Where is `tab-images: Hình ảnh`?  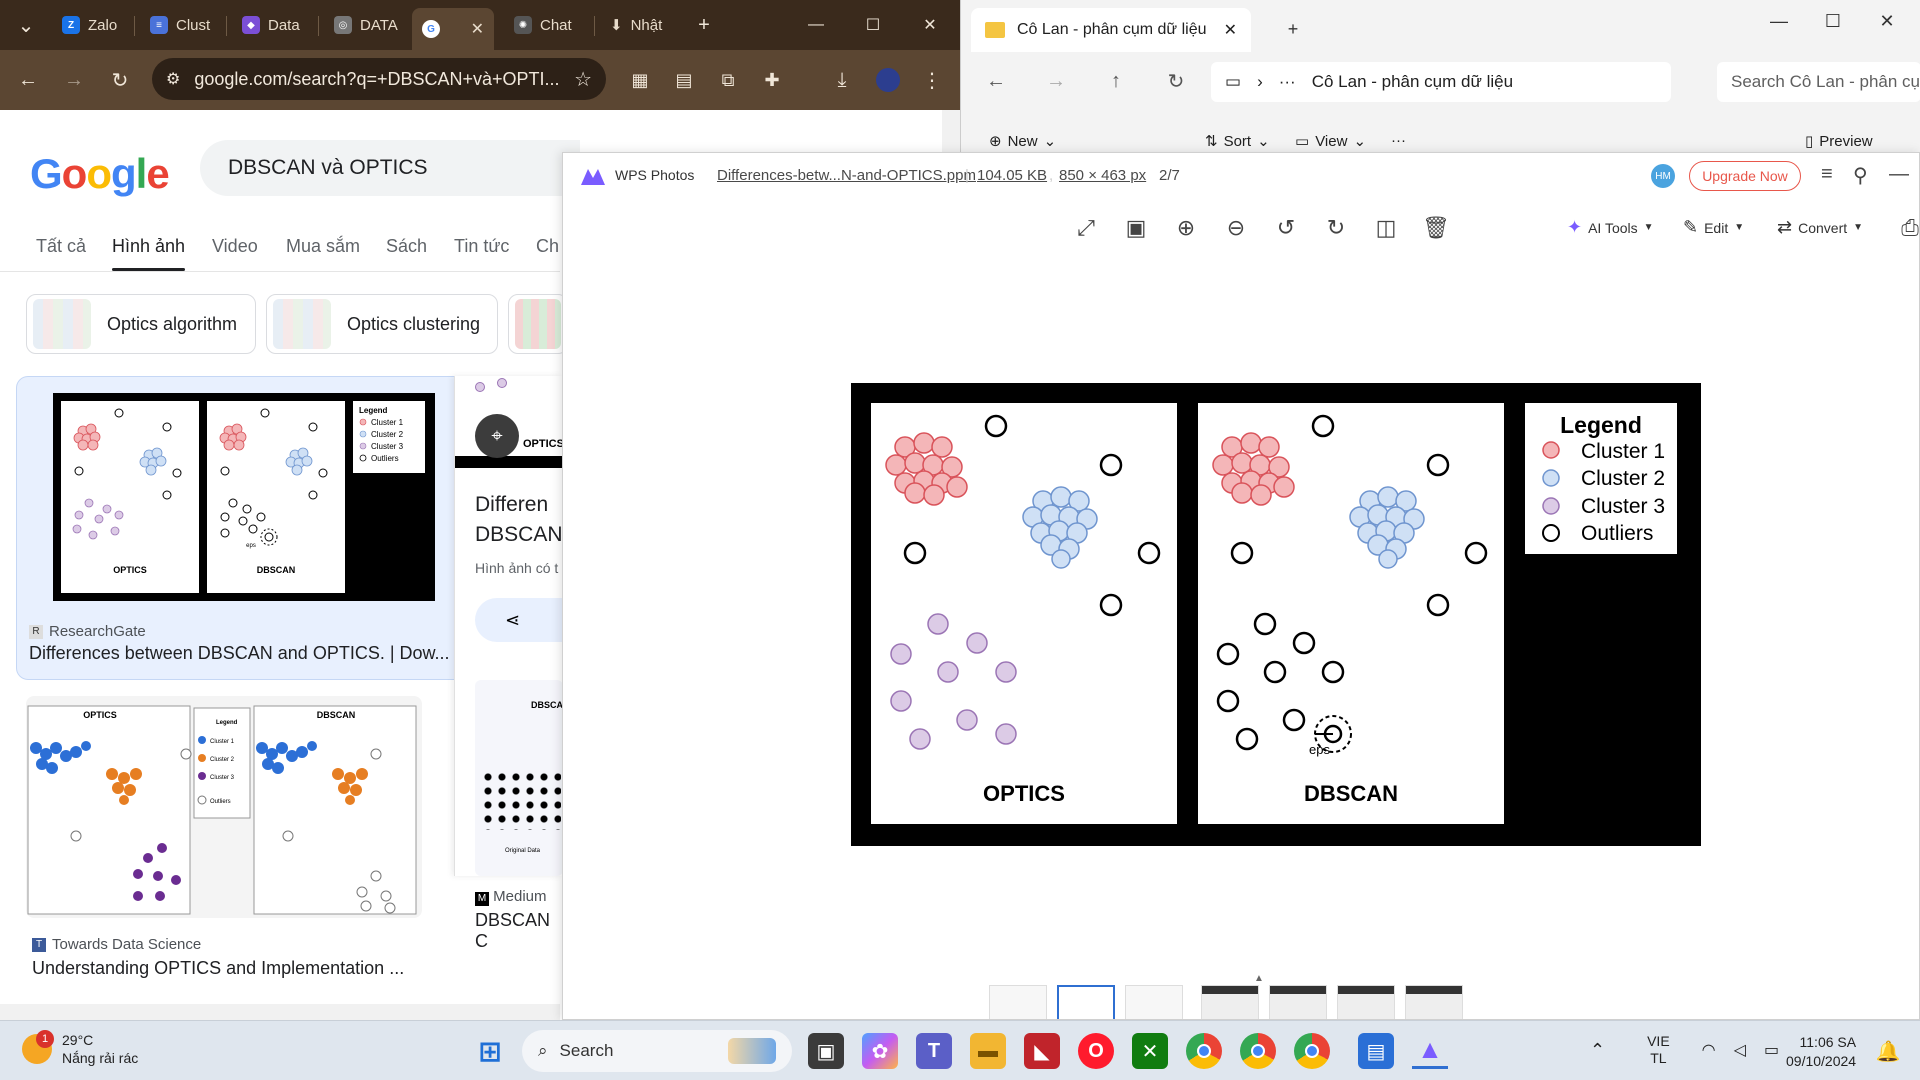
tab-images: Hình ảnh is located at coordinates (149, 253).